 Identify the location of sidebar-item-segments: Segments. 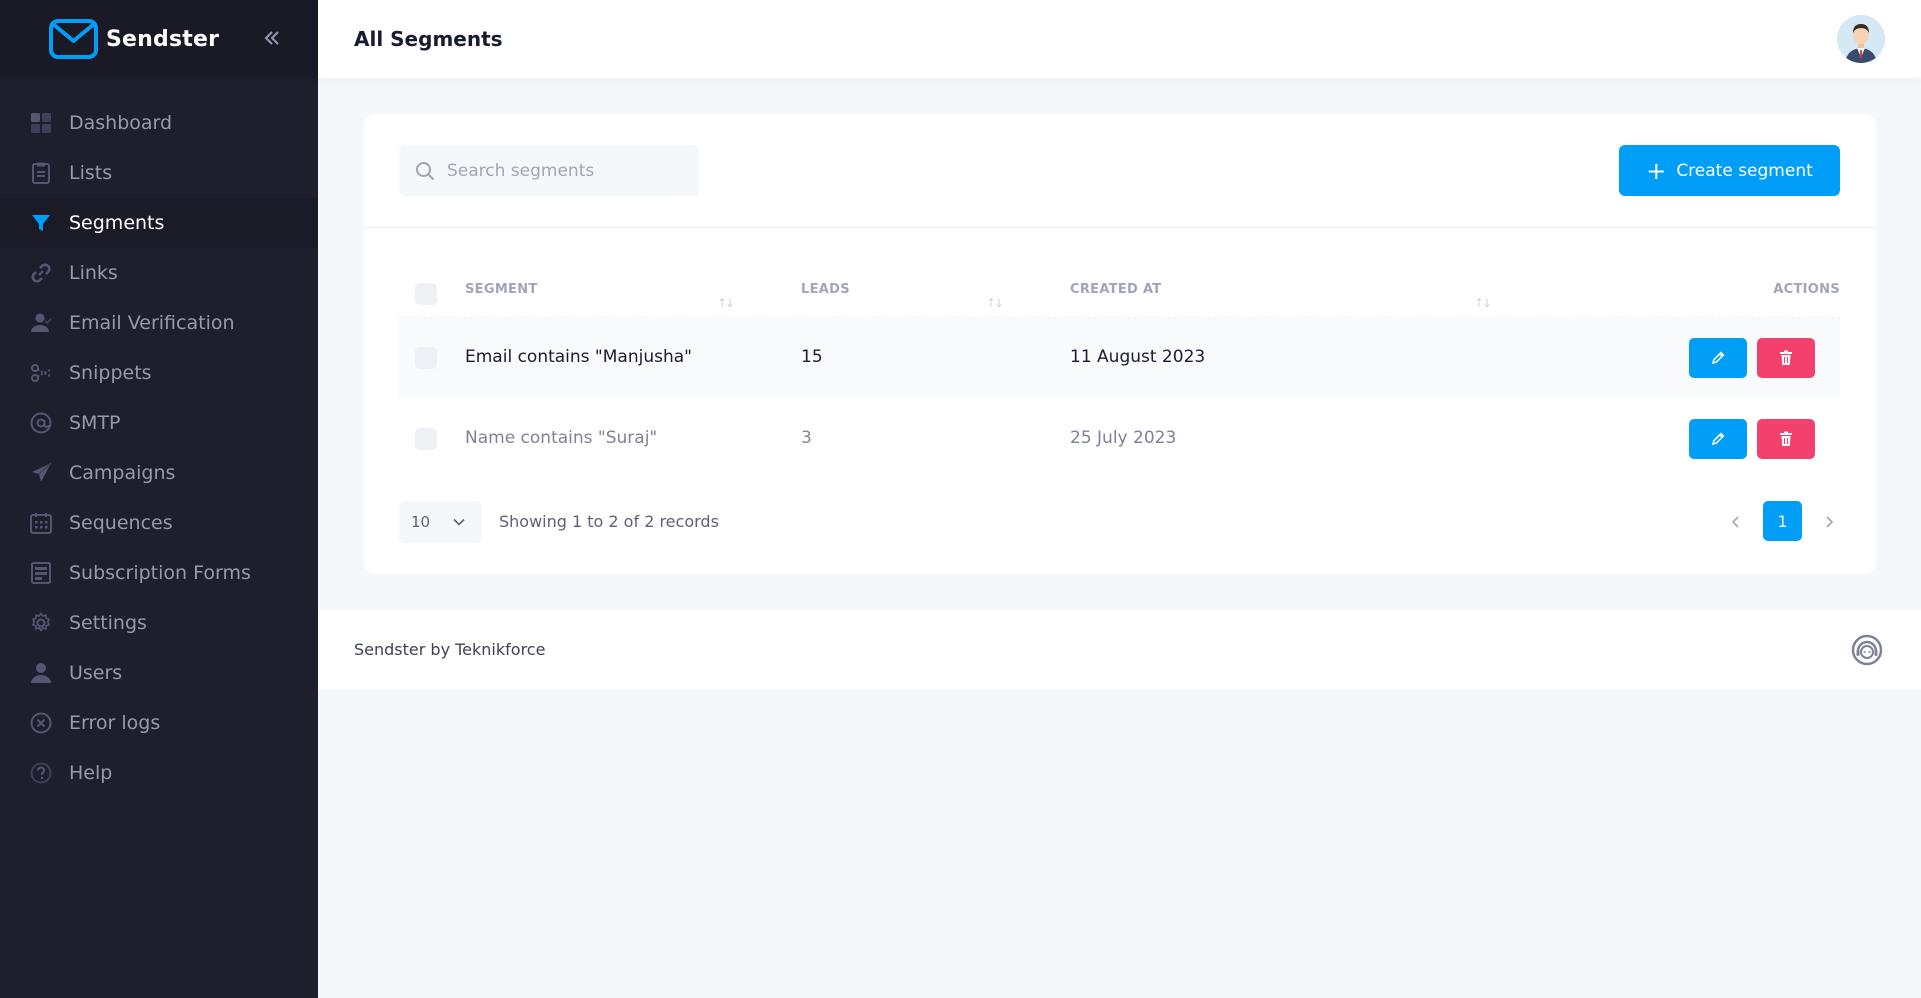
(159, 223).